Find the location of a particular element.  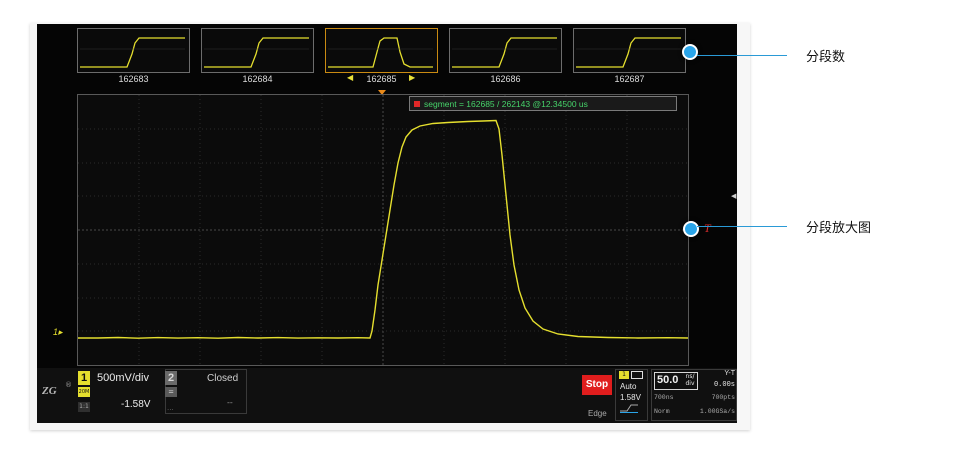

trigger-mode: Auto is located at coordinates (628, 386).